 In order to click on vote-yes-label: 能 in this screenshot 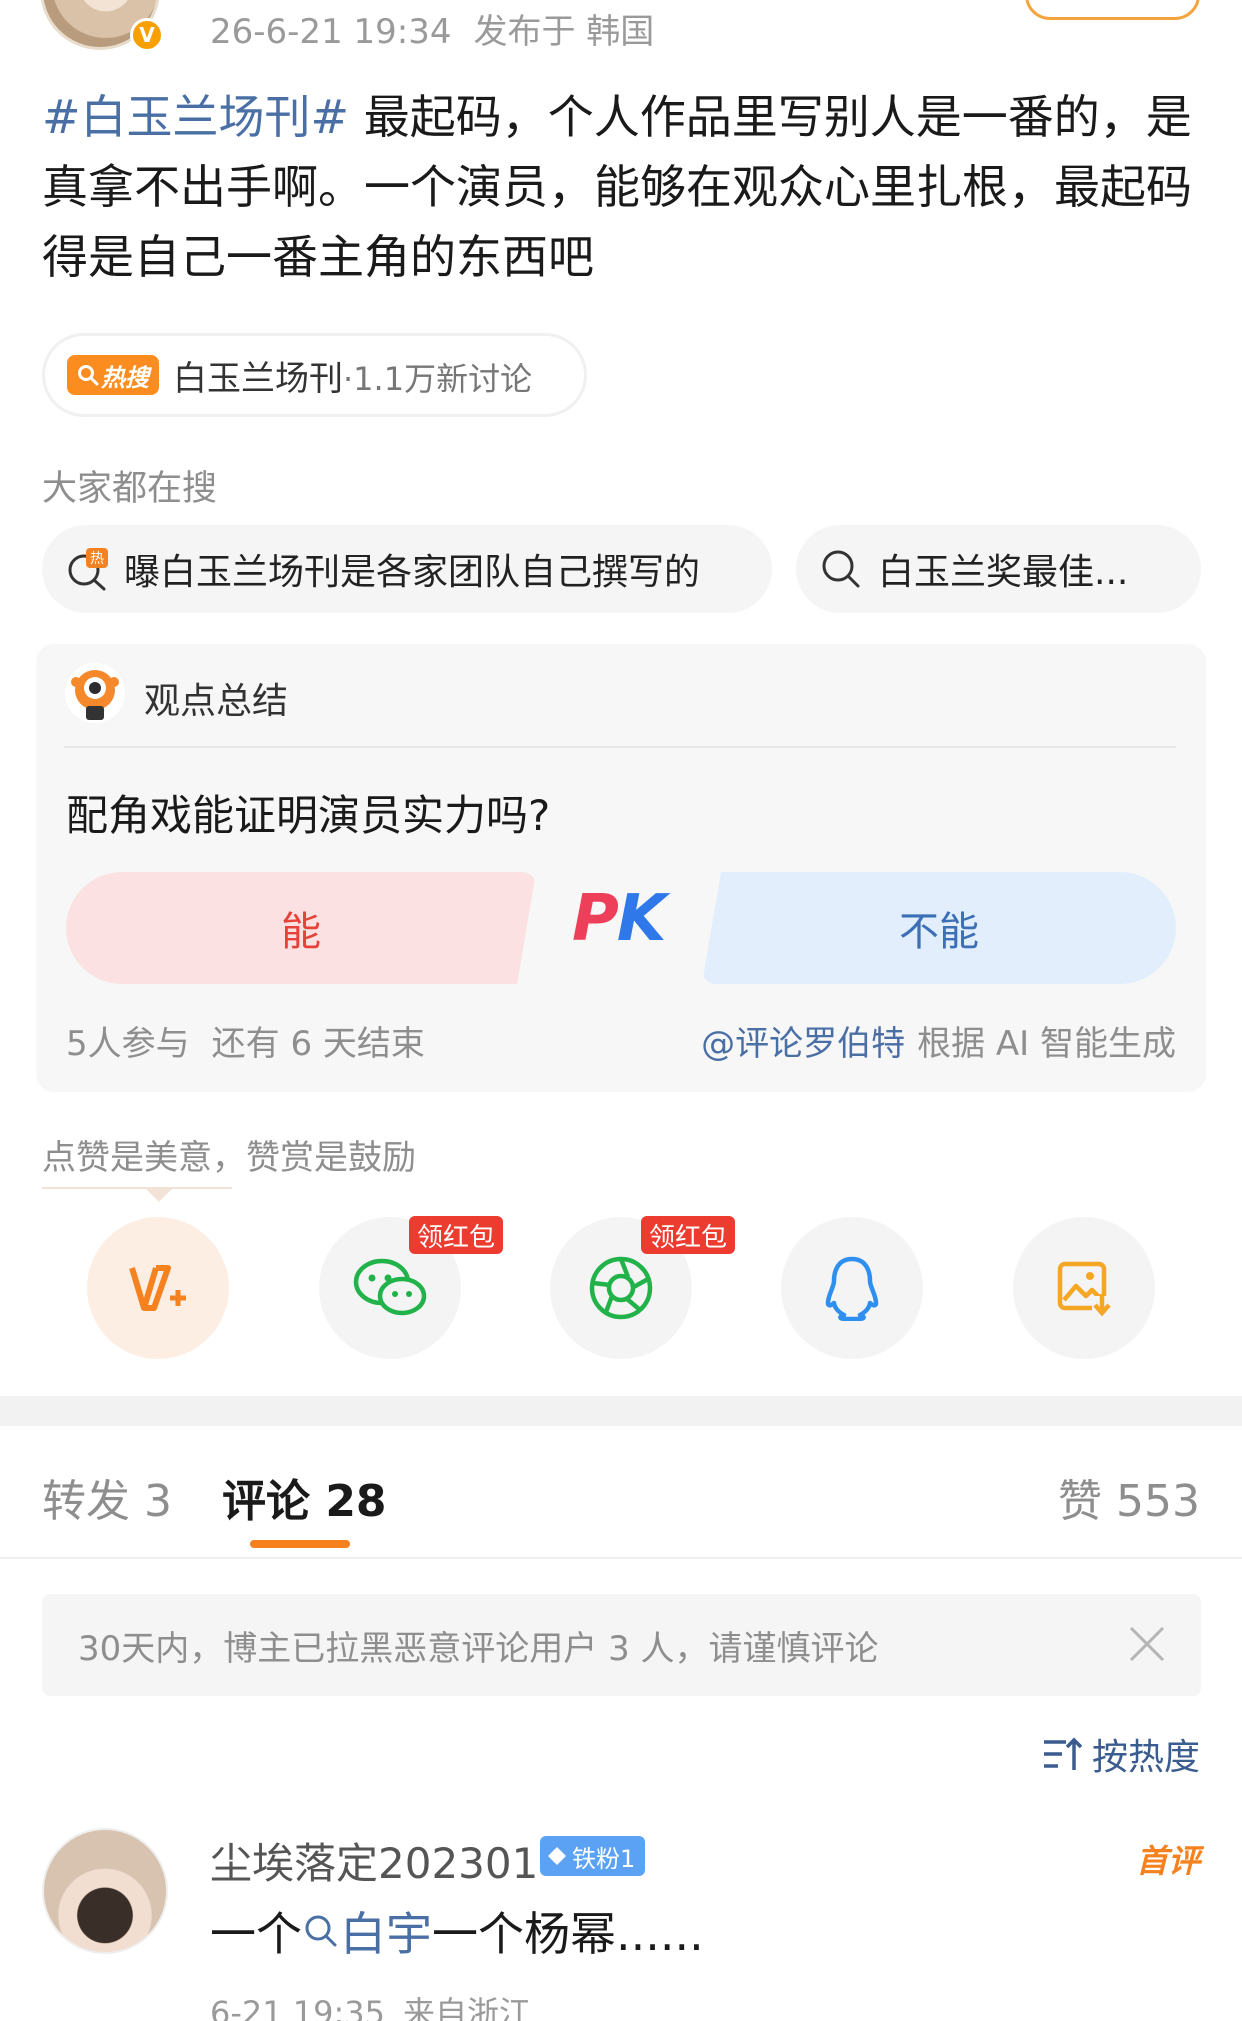, I will do `click(301, 932)`.